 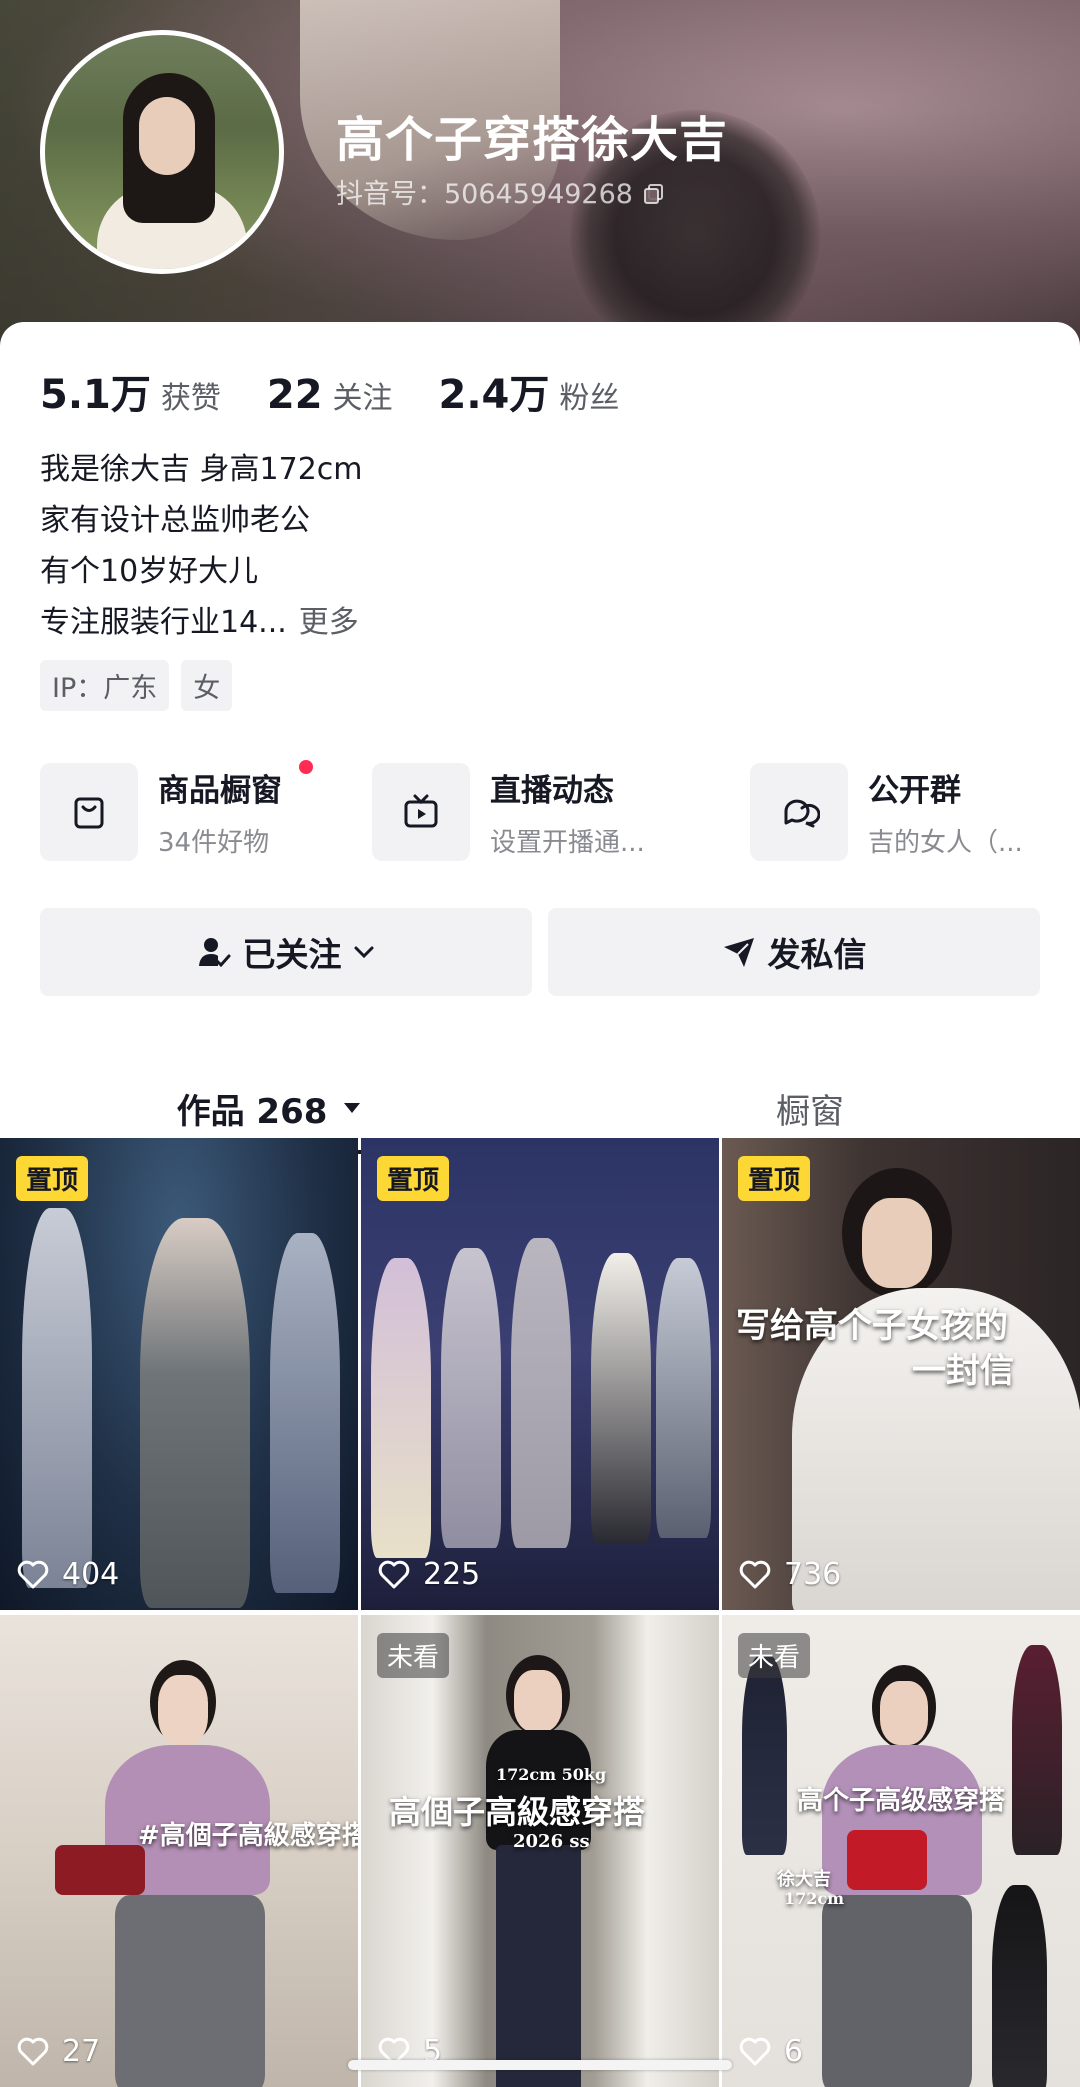 What do you see at coordinates (817, 954) in the screenshot?
I see `message-label: 发私信` at bounding box center [817, 954].